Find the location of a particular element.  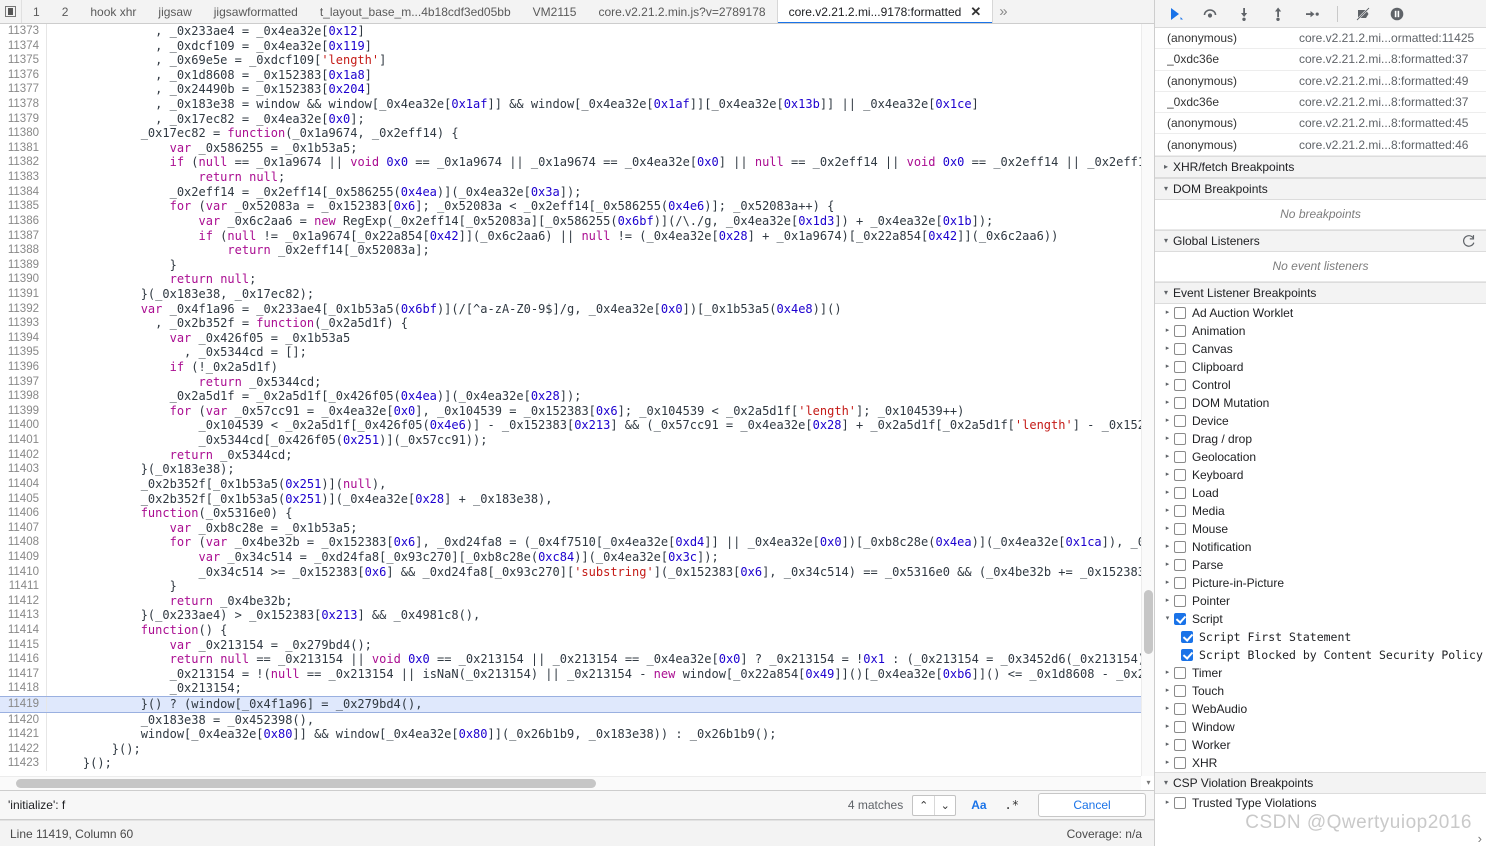

source-tab: jigsaw is located at coordinates (174, 11).